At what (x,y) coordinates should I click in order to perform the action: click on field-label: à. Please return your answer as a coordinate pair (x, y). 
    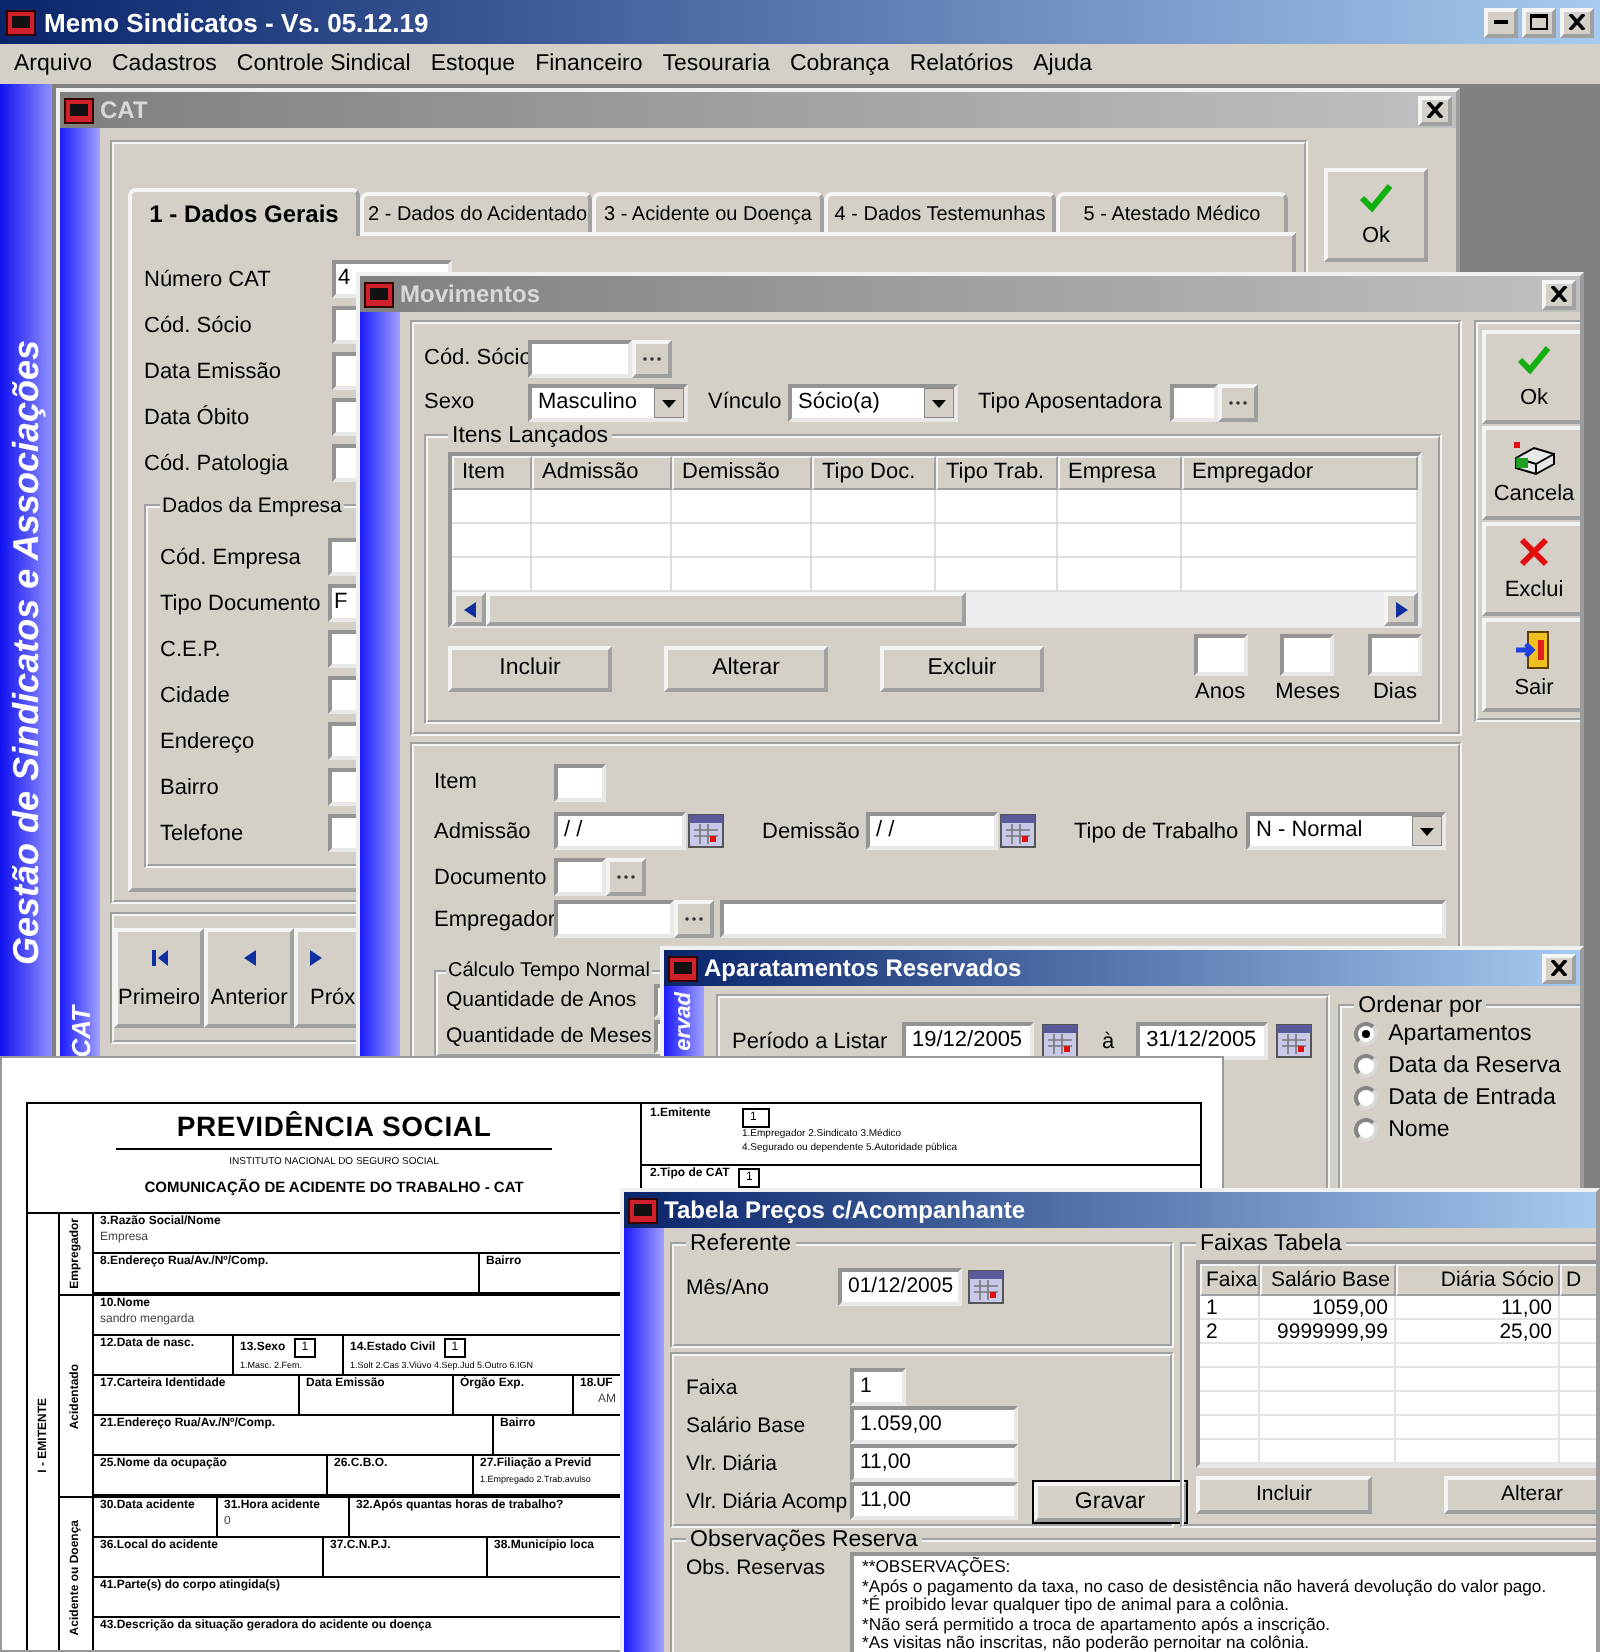
    Looking at the image, I should click on (1108, 1041).